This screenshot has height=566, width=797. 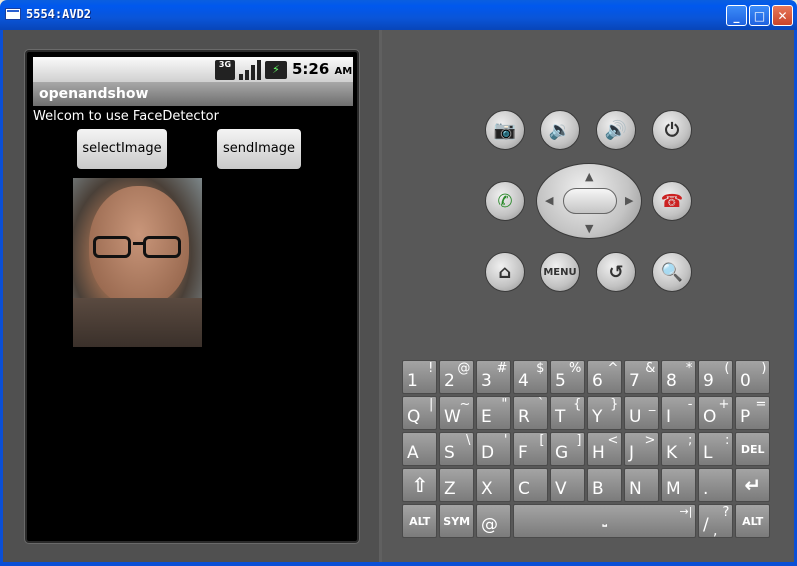 What do you see at coordinates (579, 440) in the screenshot?
I see `key-alt-label: ]` at bounding box center [579, 440].